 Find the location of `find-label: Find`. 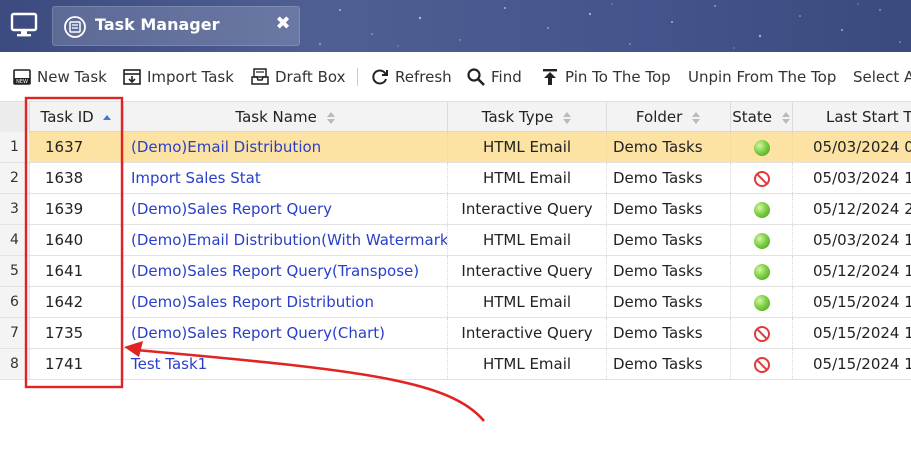

find-label: Find is located at coordinates (506, 77).